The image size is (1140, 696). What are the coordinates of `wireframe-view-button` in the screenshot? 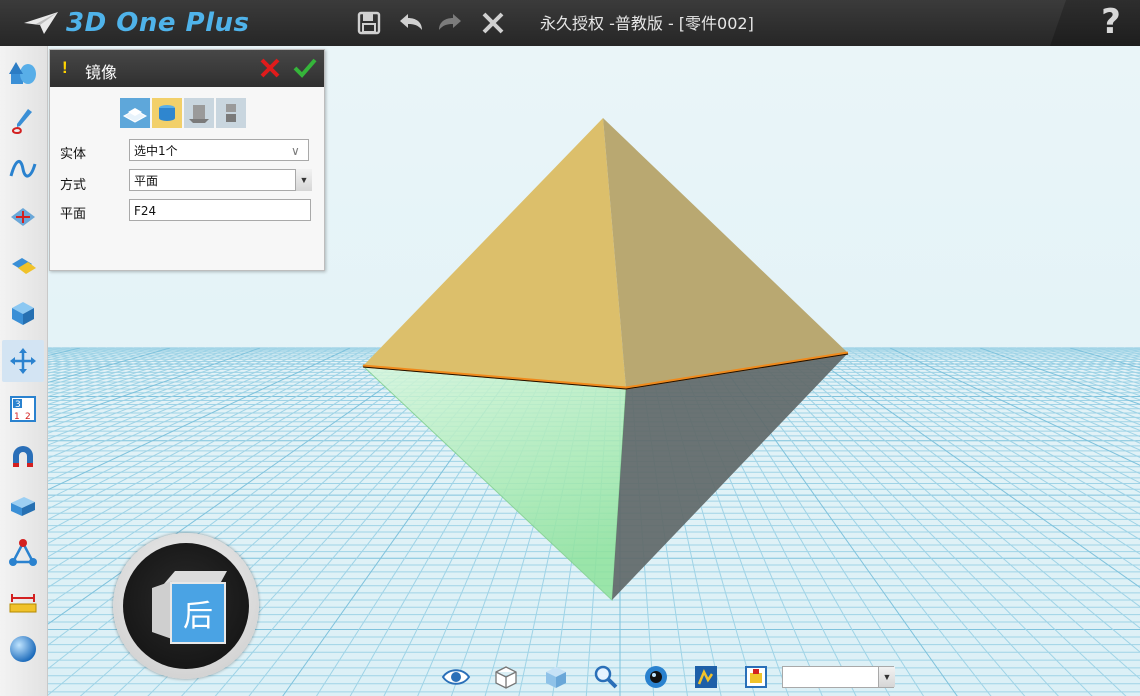 It's located at (506, 677).